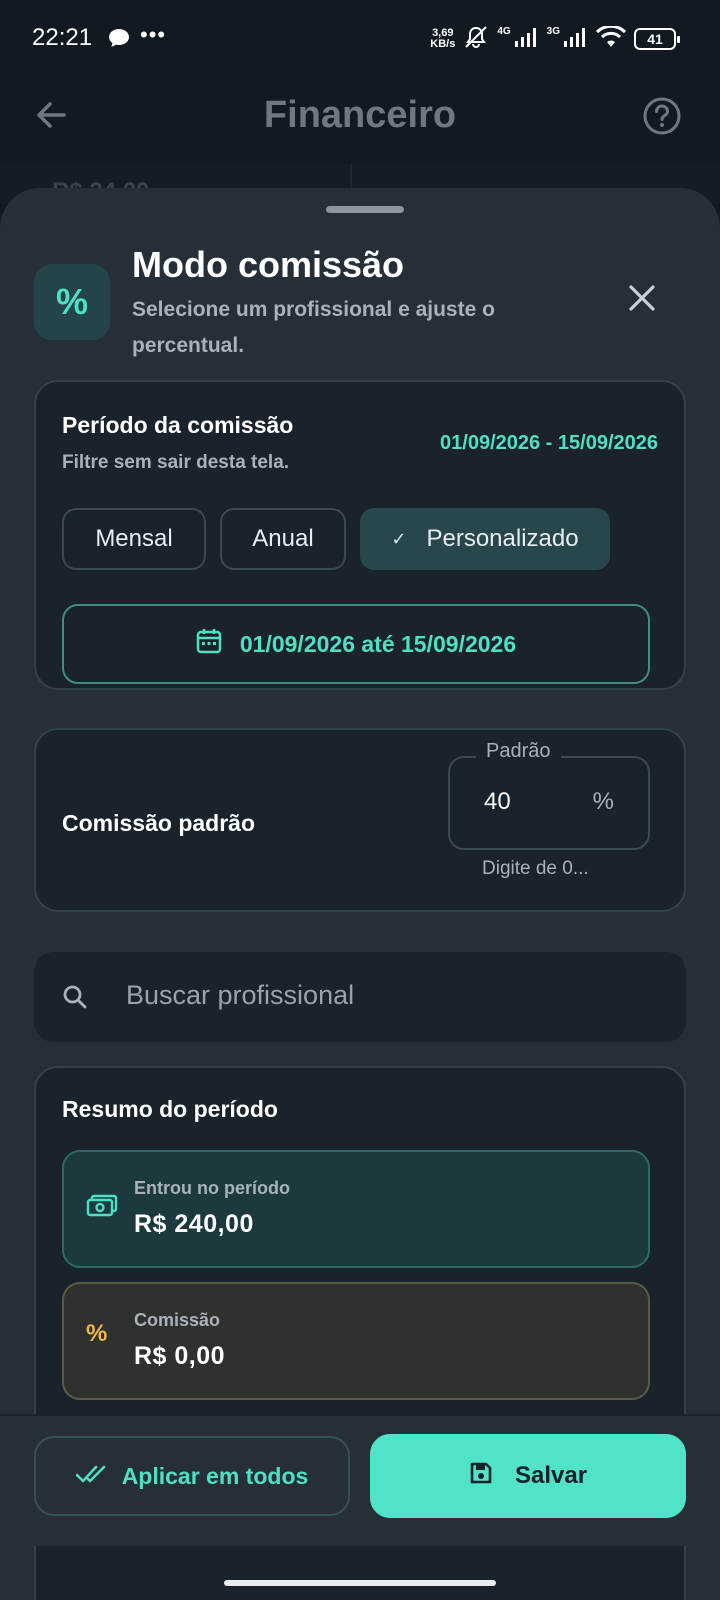 This screenshot has width=720, height=1600. Describe the element at coordinates (215, 1475) in the screenshot. I see `apply-all-label: Aplicar em todos` at that location.